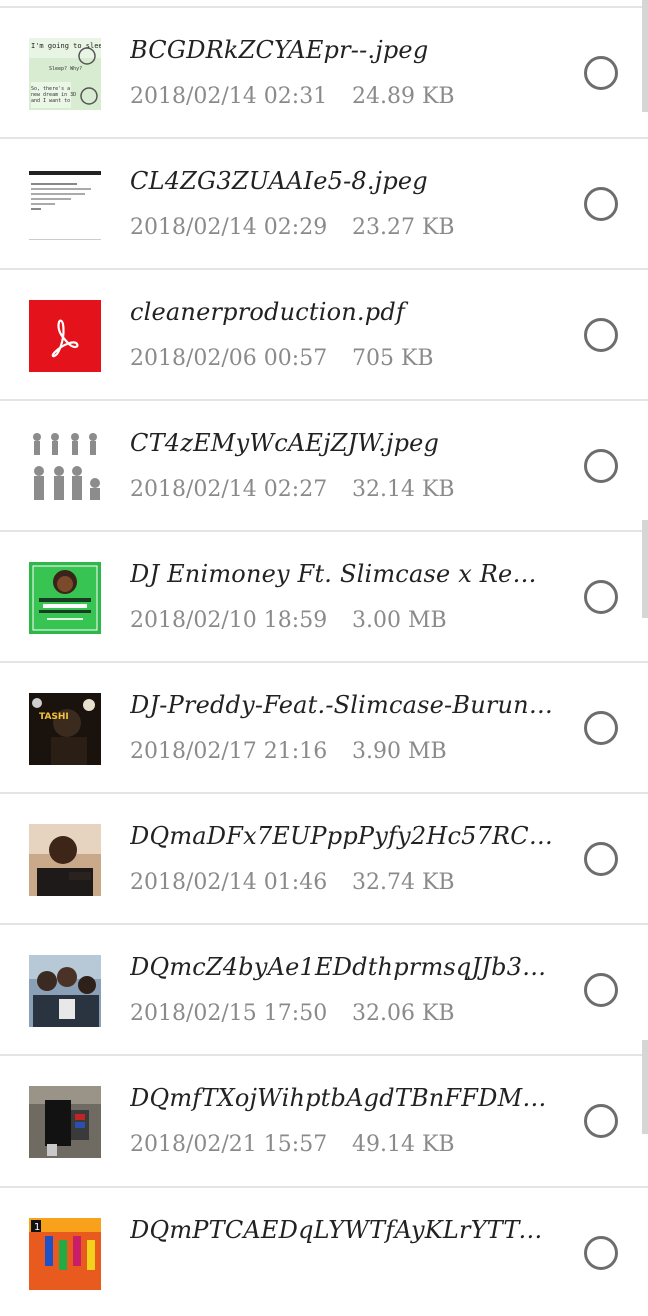  What do you see at coordinates (65, 991) in the screenshot?
I see `group-photo-icon` at bounding box center [65, 991].